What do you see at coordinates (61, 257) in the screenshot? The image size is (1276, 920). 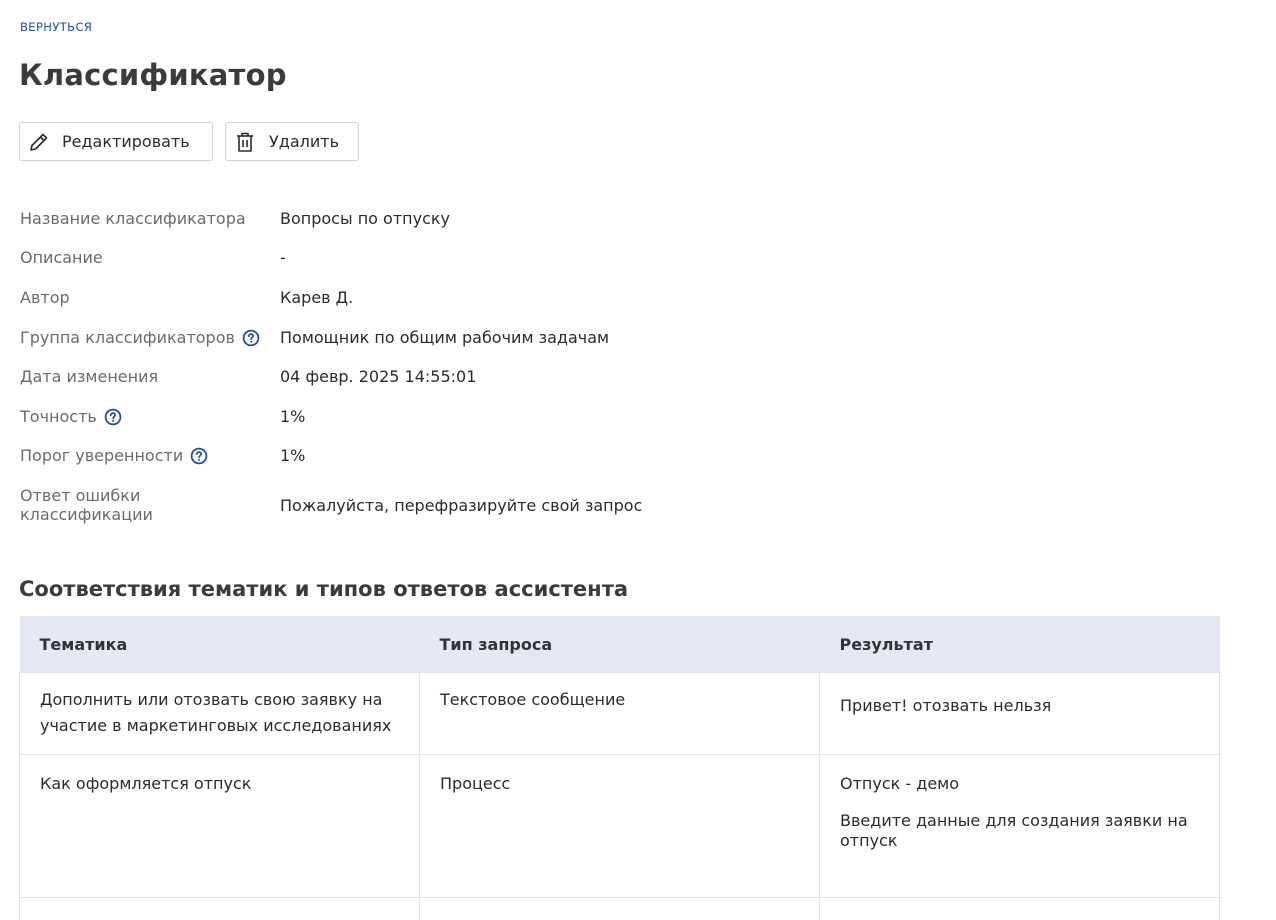 I see `property-label: Описание` at bounding box center [61, 257].